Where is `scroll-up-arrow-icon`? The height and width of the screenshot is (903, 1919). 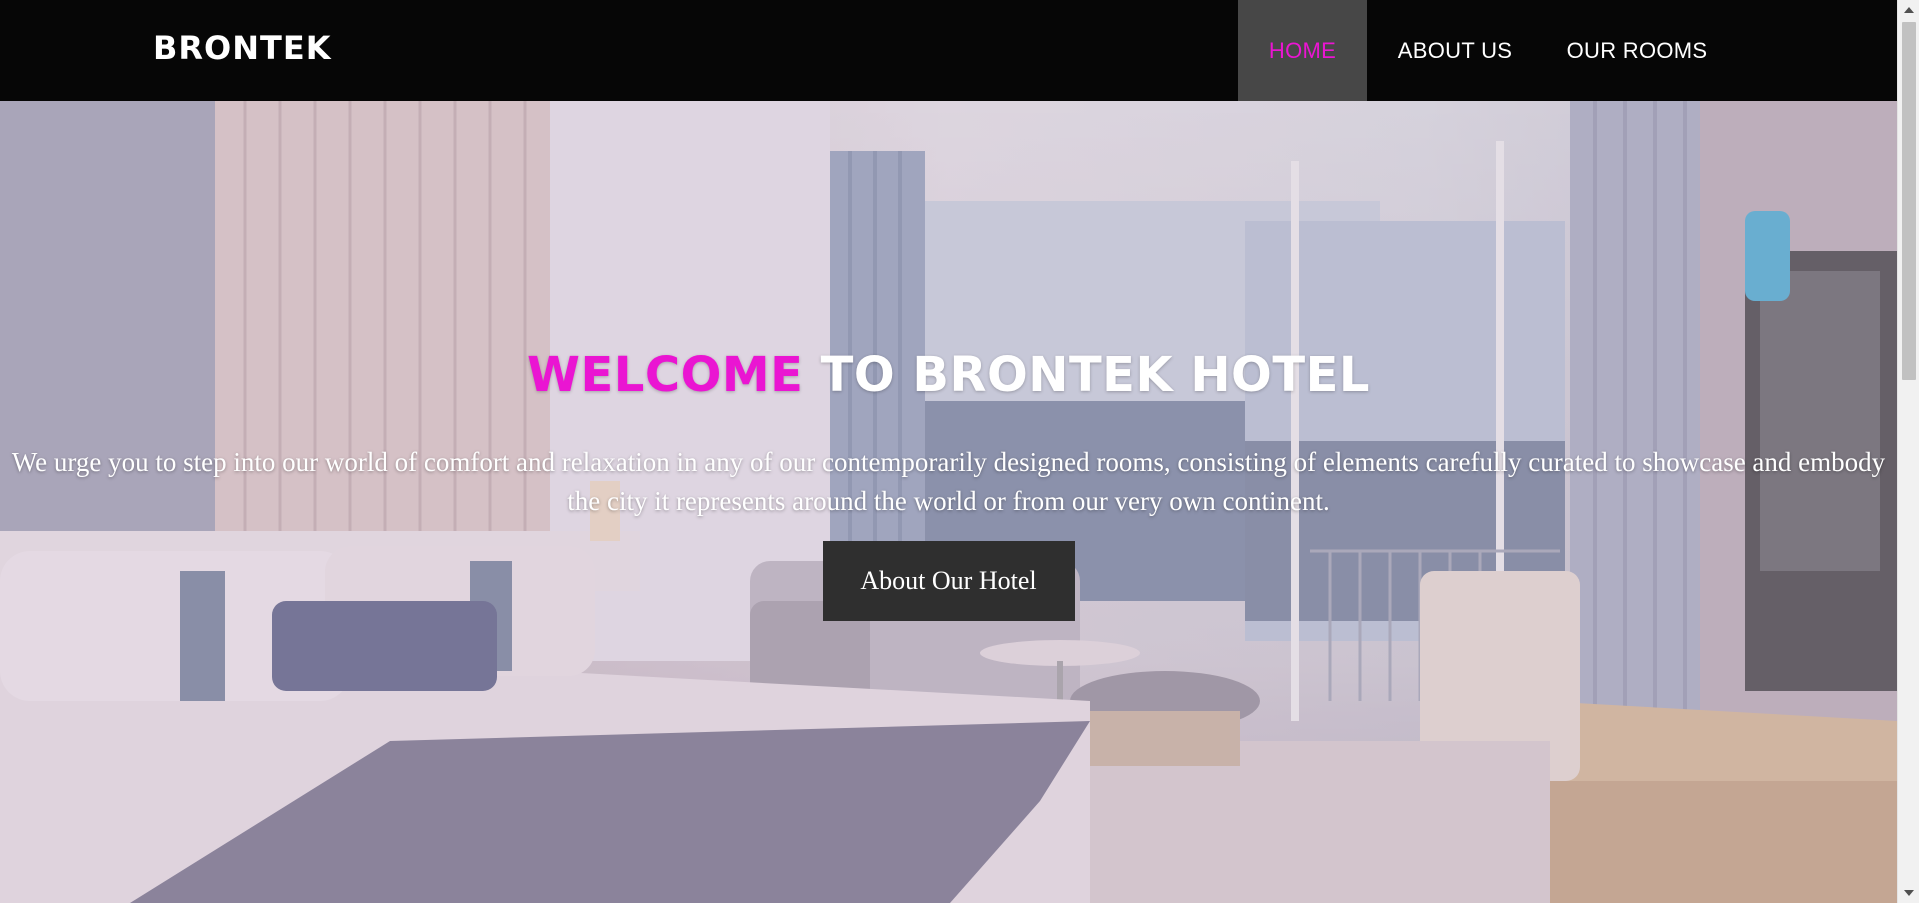
scroll-up-arrow-icon is located at coordinates (1908, 10).